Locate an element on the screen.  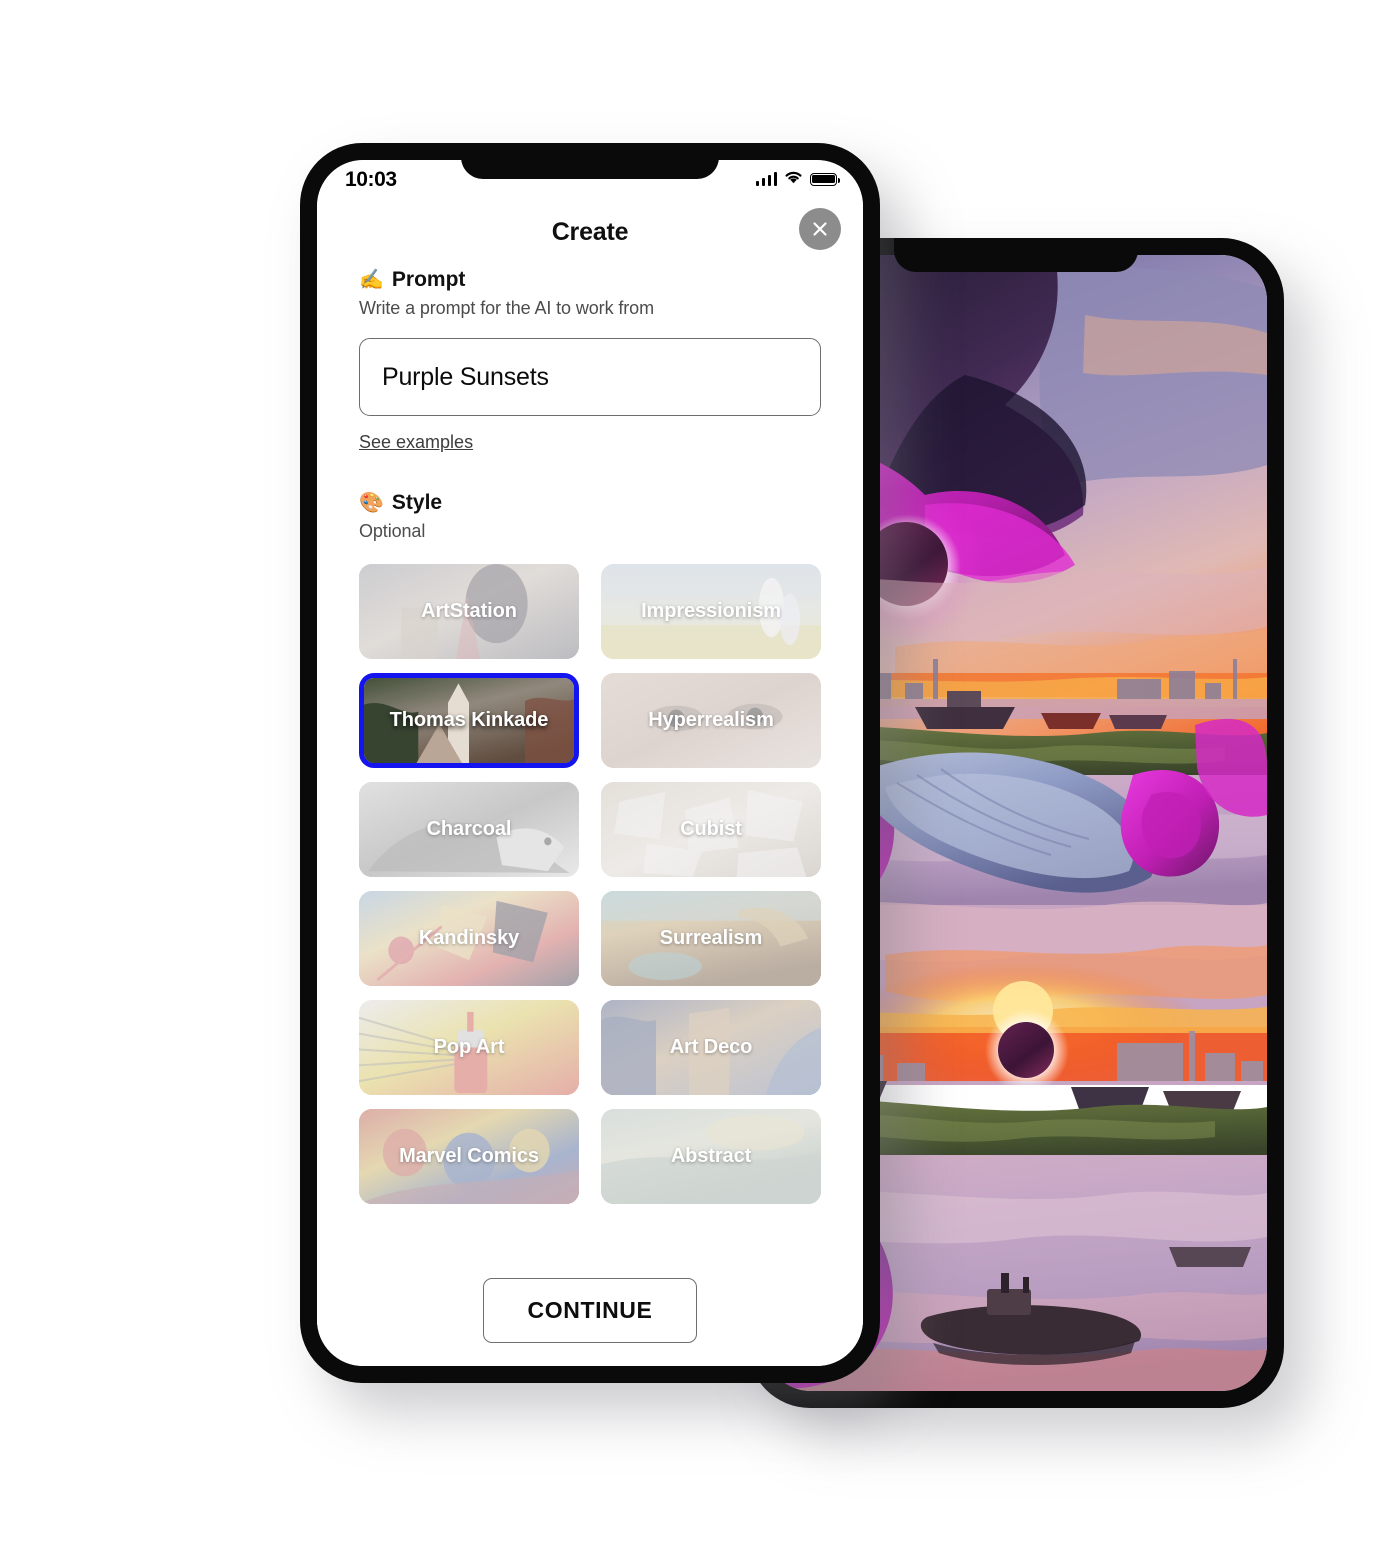
palette-icon: 🎨 is located at coordinates (371, 502).